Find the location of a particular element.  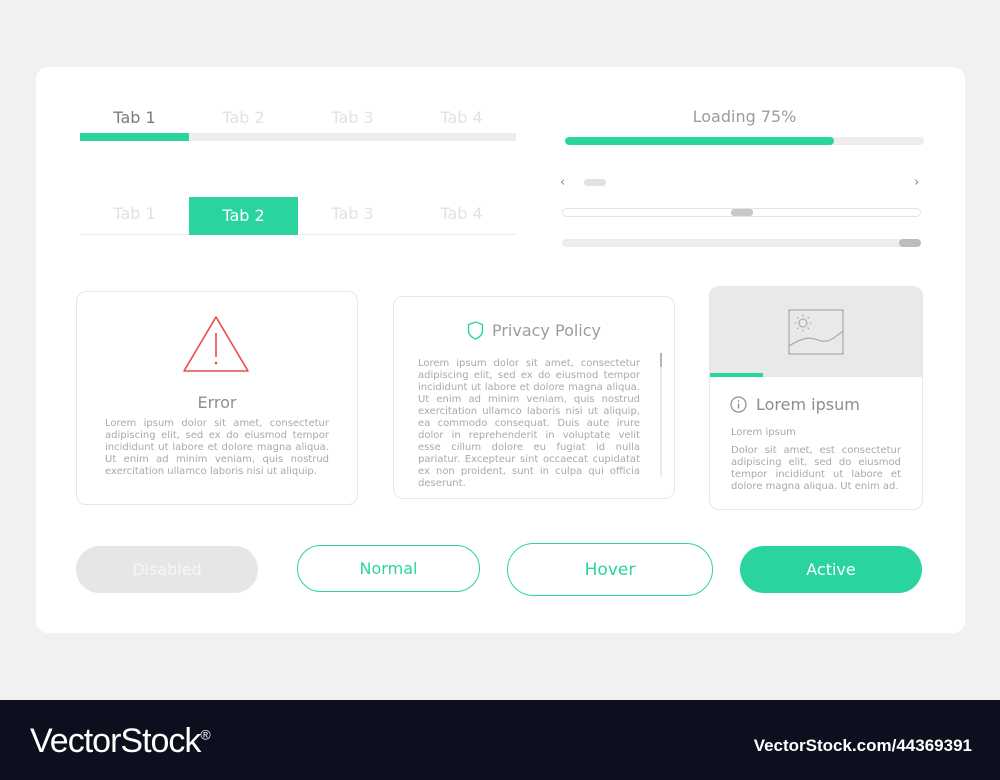

pill-tab-3: Tab 3 is located at coordinates (352, 216).